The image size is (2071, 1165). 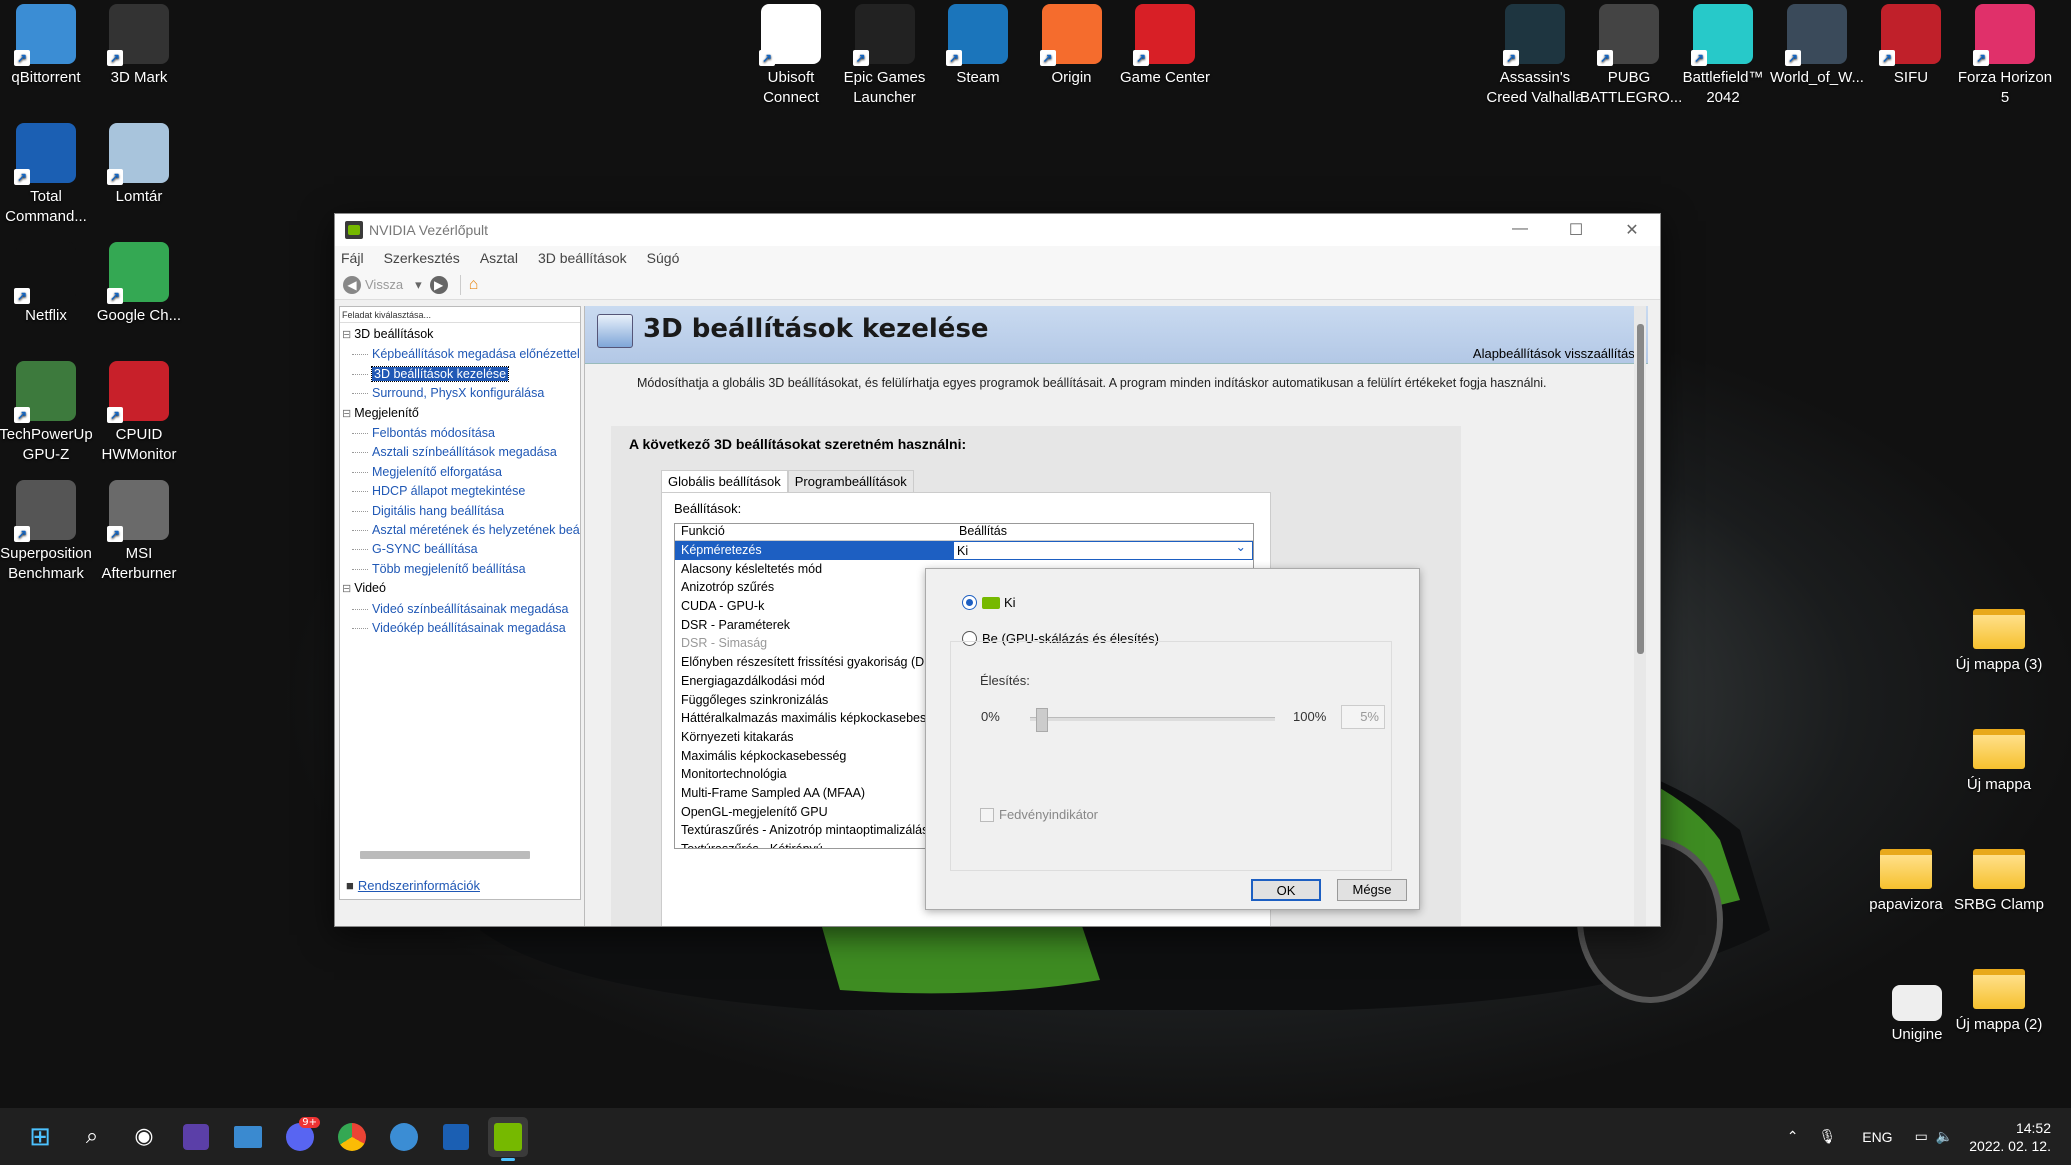 What do you see at coordinates (92, 1137) in the screenshot?
I see `search-icon: ⌕` at bounding box center [92, 1137].